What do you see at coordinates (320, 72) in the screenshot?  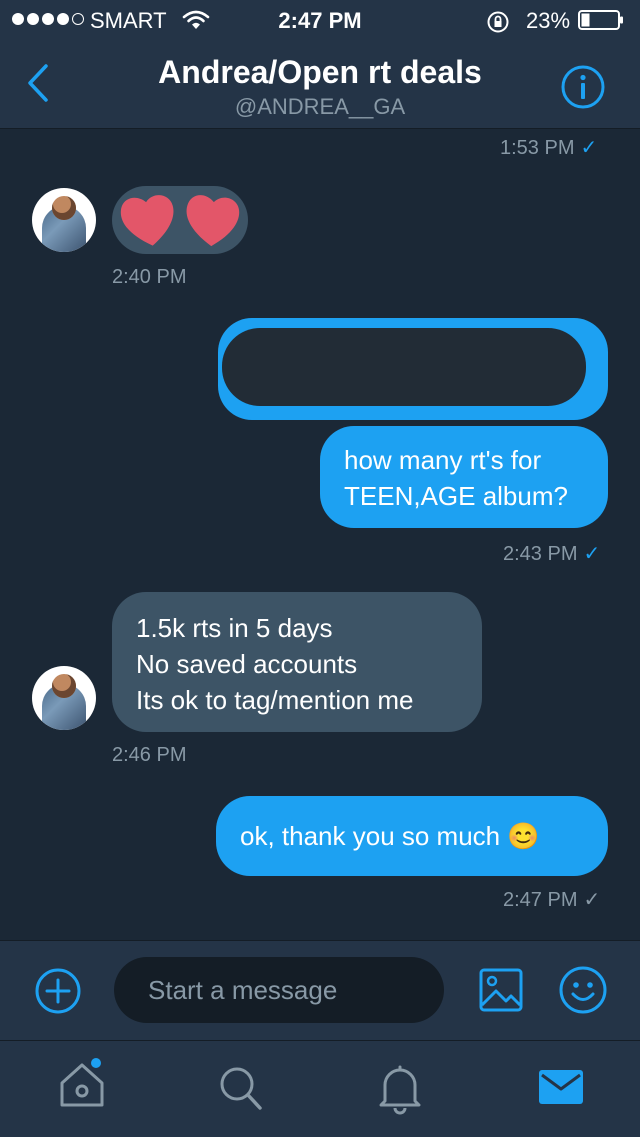 I see `conversation-title: Andrea/Open rt deals` at bounding box center [320, 72].